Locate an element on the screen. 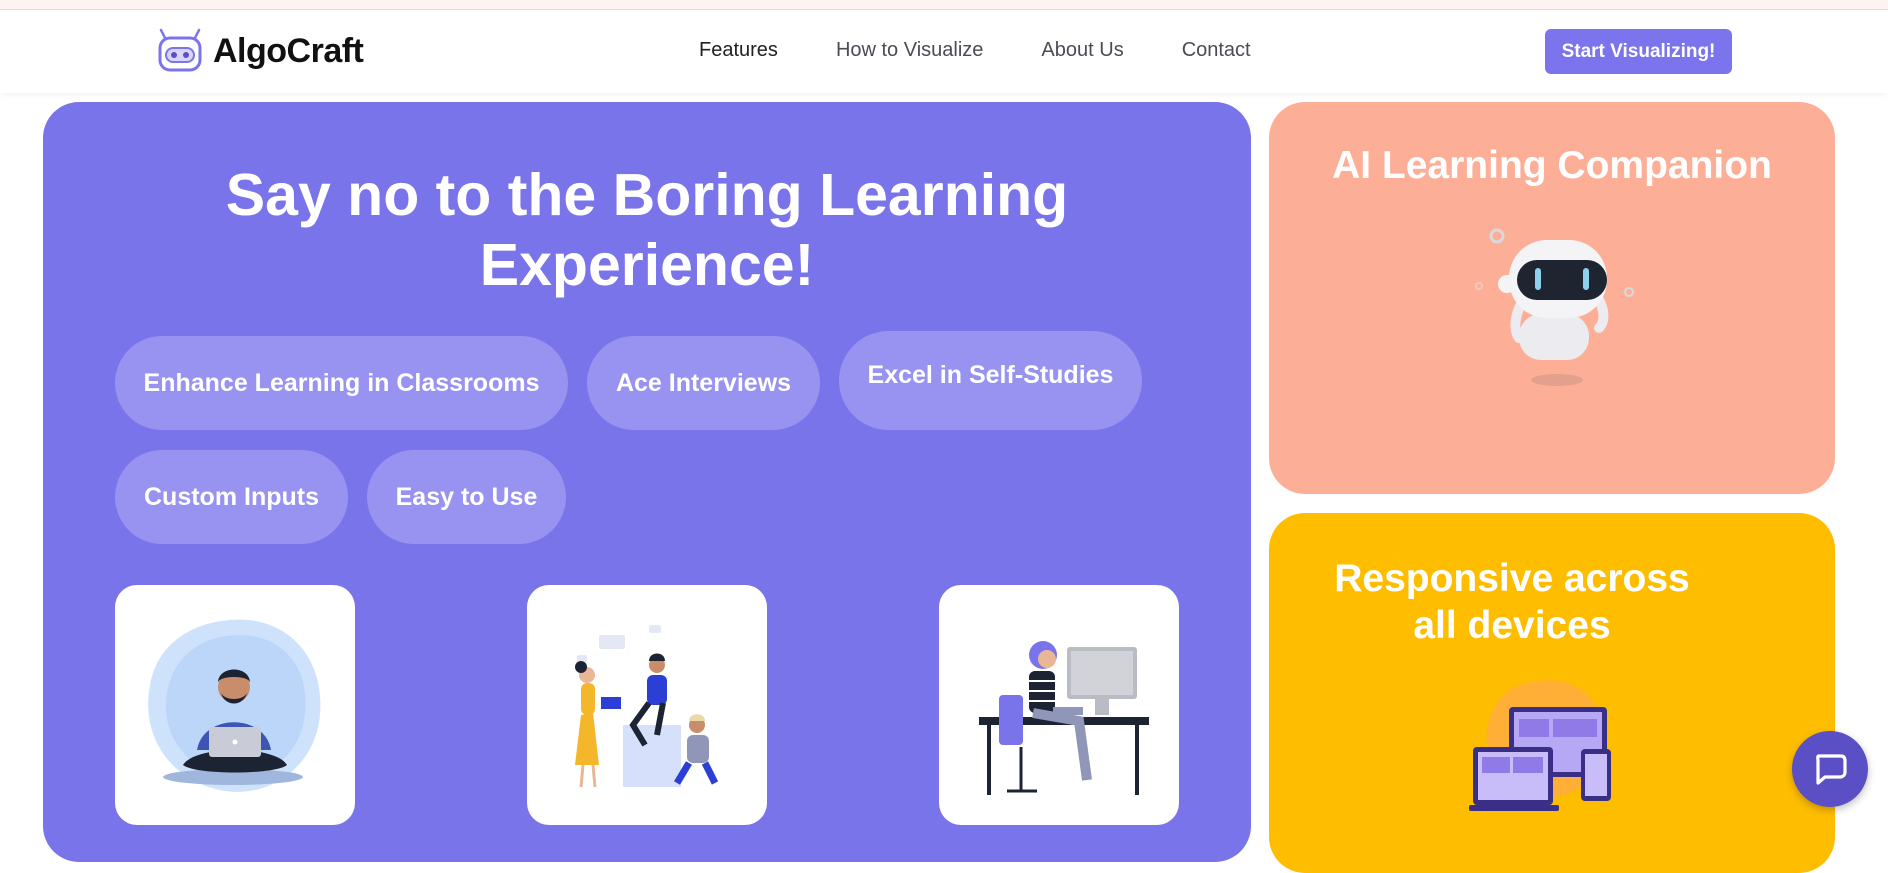 The image size is (1888, 873). ai-companion-card: AI Learning Companion is located at coordinates (1552, 298).